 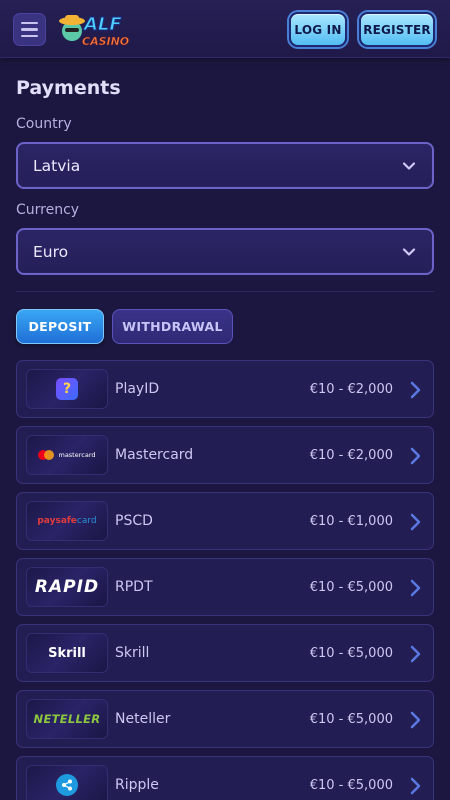 I want to click on ripple-icon, so click(x=67, y=785).